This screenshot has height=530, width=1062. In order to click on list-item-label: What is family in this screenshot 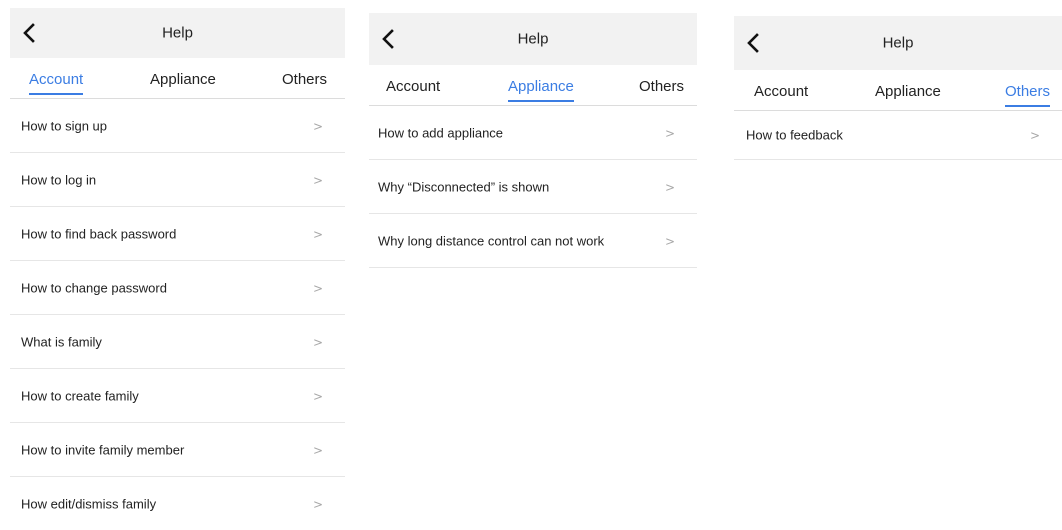, I will do `click(61, 341)`.